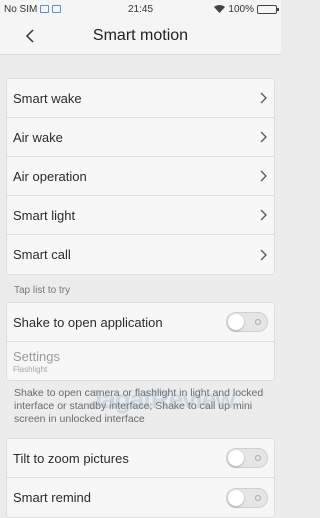 Image resolution: width=320 pixels, height=518 pixels. I want to click on message-icon, so click(57, 9).